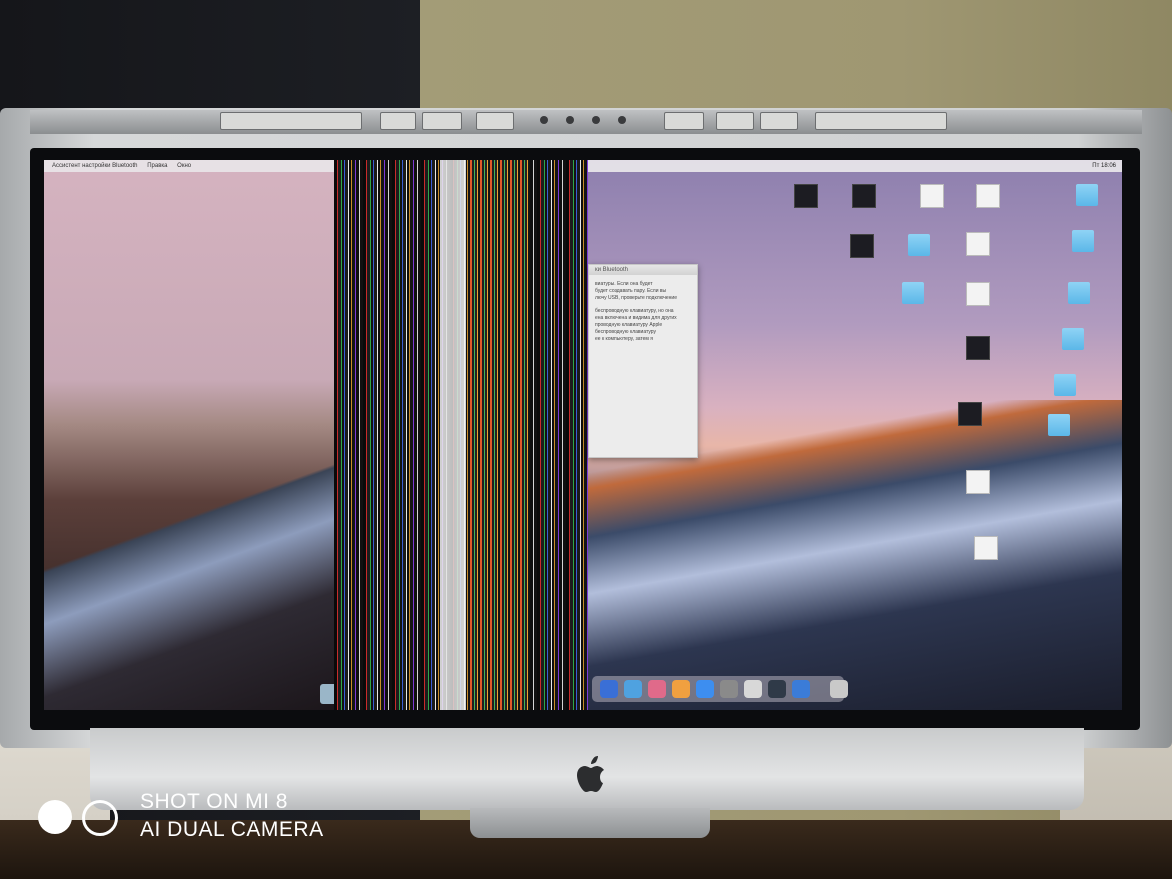 This screenshot has width=1172, height=879. Describe the element at coordinates (590, 823) in the screenshot. I see `imac-stand` at that location.